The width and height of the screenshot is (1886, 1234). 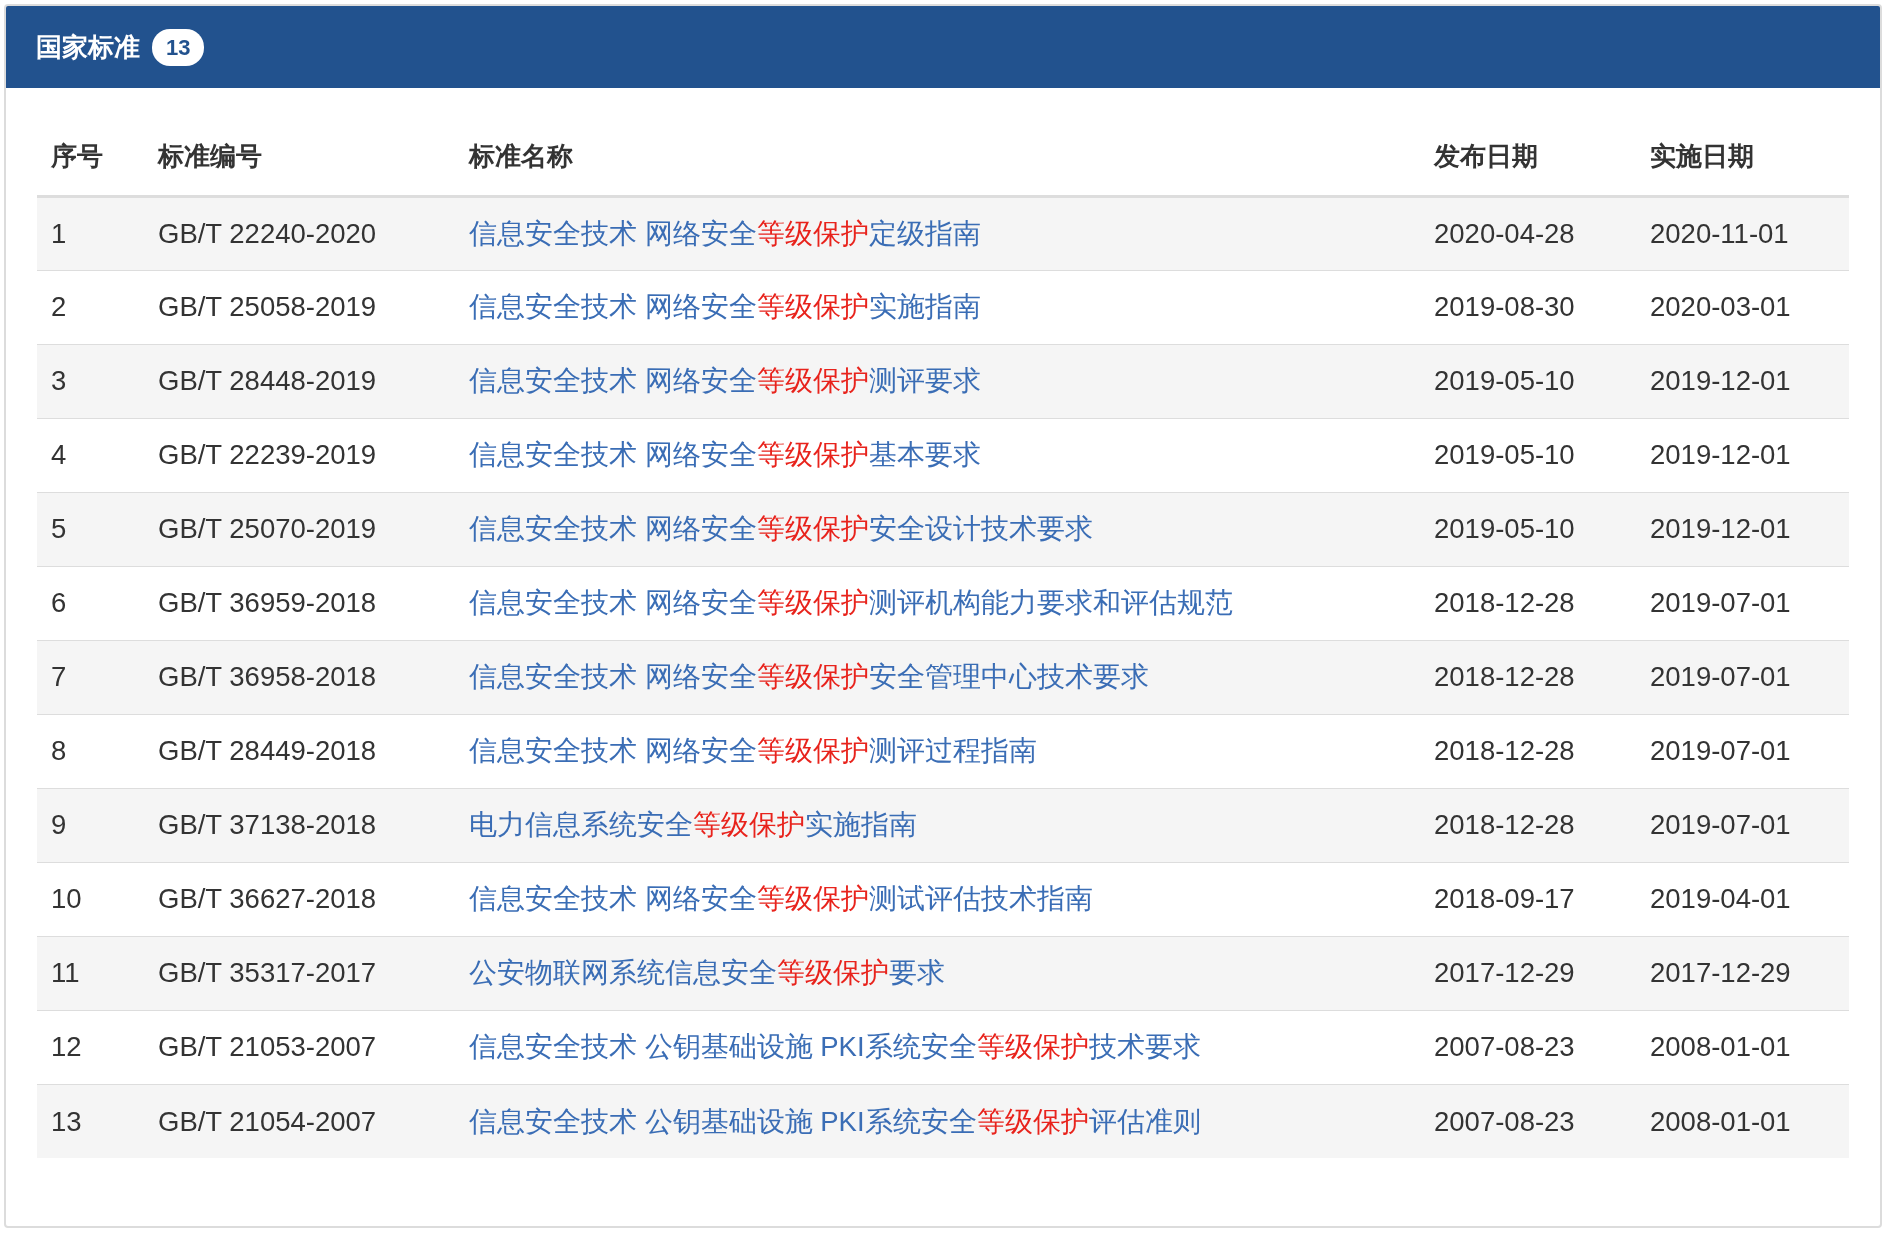 What do you see at coordinates (88, 47) in the screenshot?
I see `panel-title: 国家标准` at bounding box center [88, 47].